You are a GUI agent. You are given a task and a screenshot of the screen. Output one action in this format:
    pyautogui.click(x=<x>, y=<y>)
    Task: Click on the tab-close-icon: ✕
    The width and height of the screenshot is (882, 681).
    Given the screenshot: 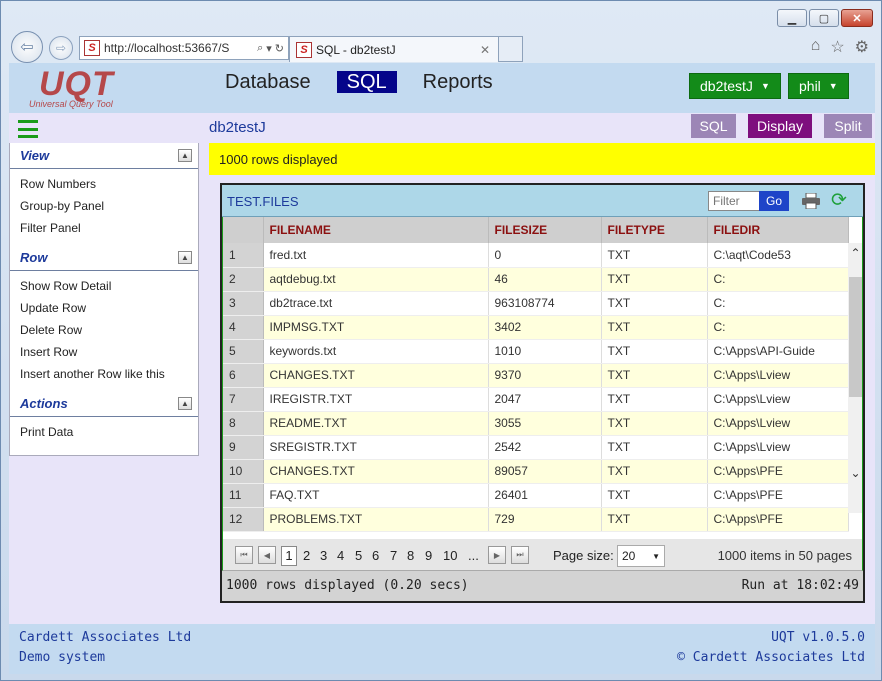 What is the action you would take?
    pyautogui.click(x=485, y=50)
    